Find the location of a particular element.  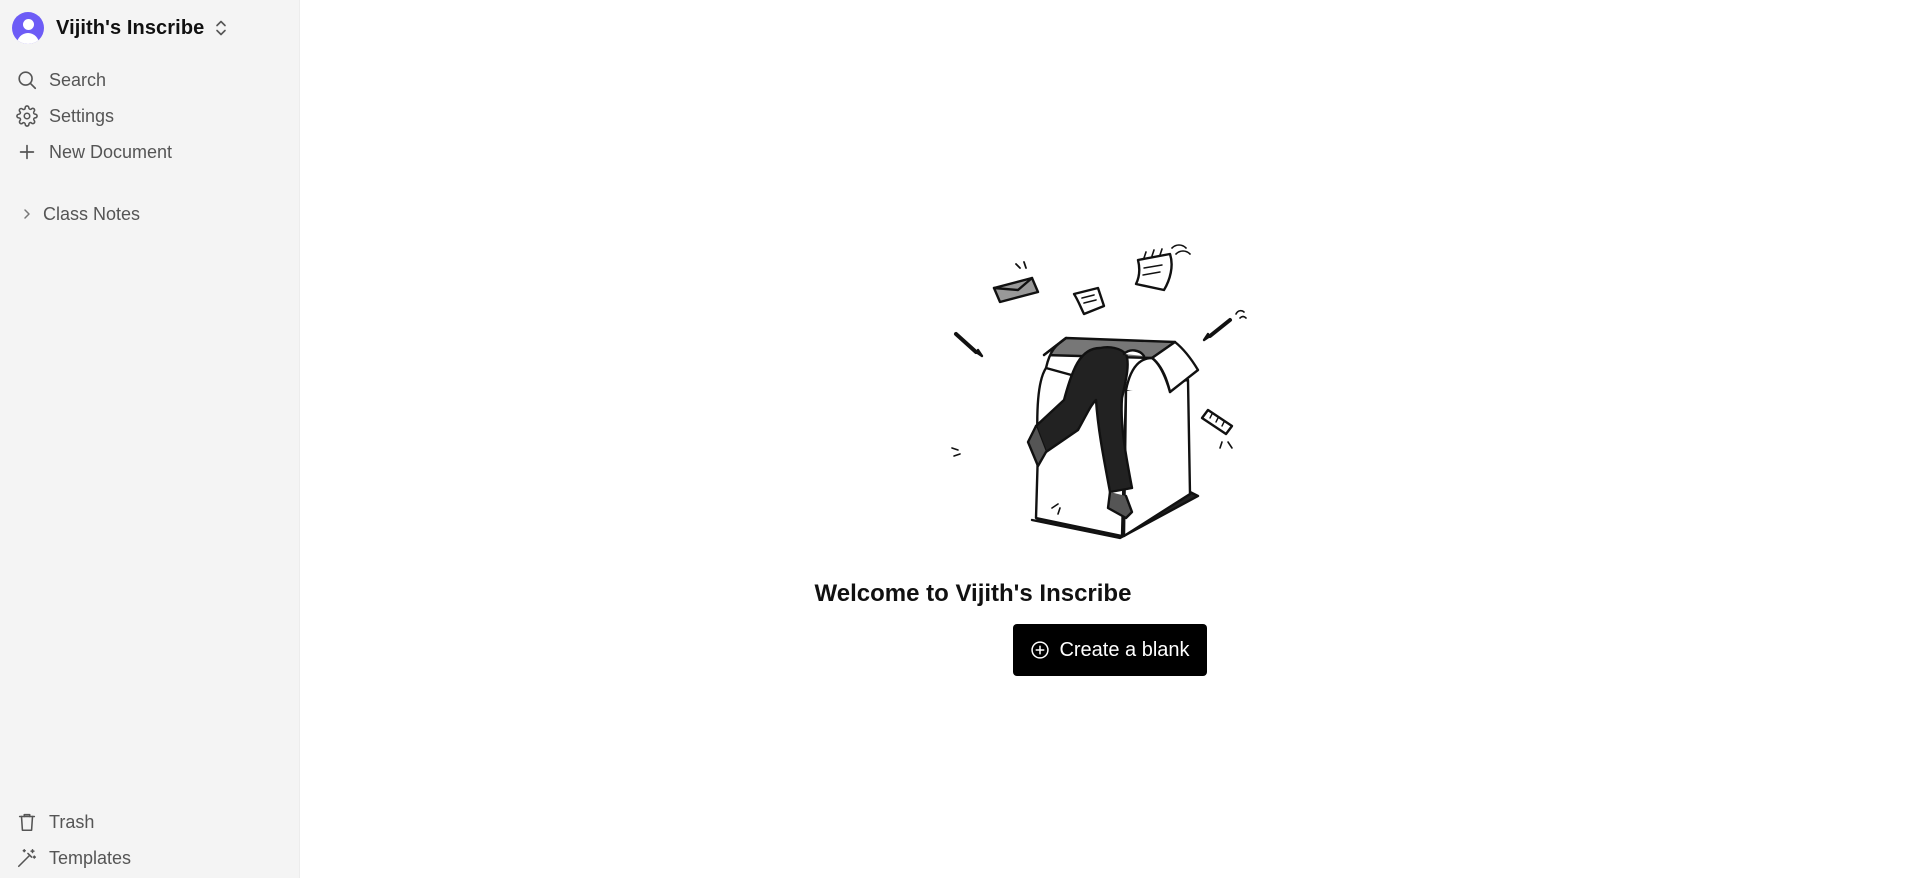

welcome-title: Welcome to Vijith's Inscribe is located at coordinates (1107, 594).